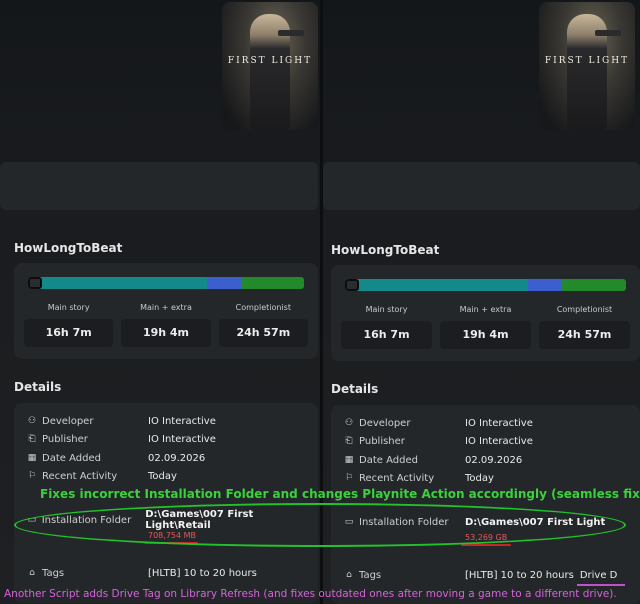  I want to click on annotation-ellipse, so click(320, 525).